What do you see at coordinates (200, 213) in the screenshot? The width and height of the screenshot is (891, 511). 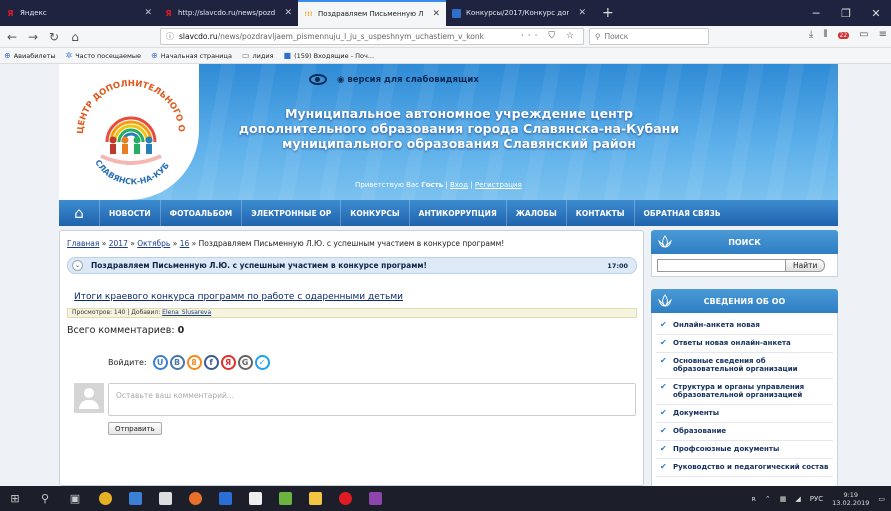 I see `menu-item-photoalbum: ФОТОАЛЬБОМ` at bounding box center [200, 213].